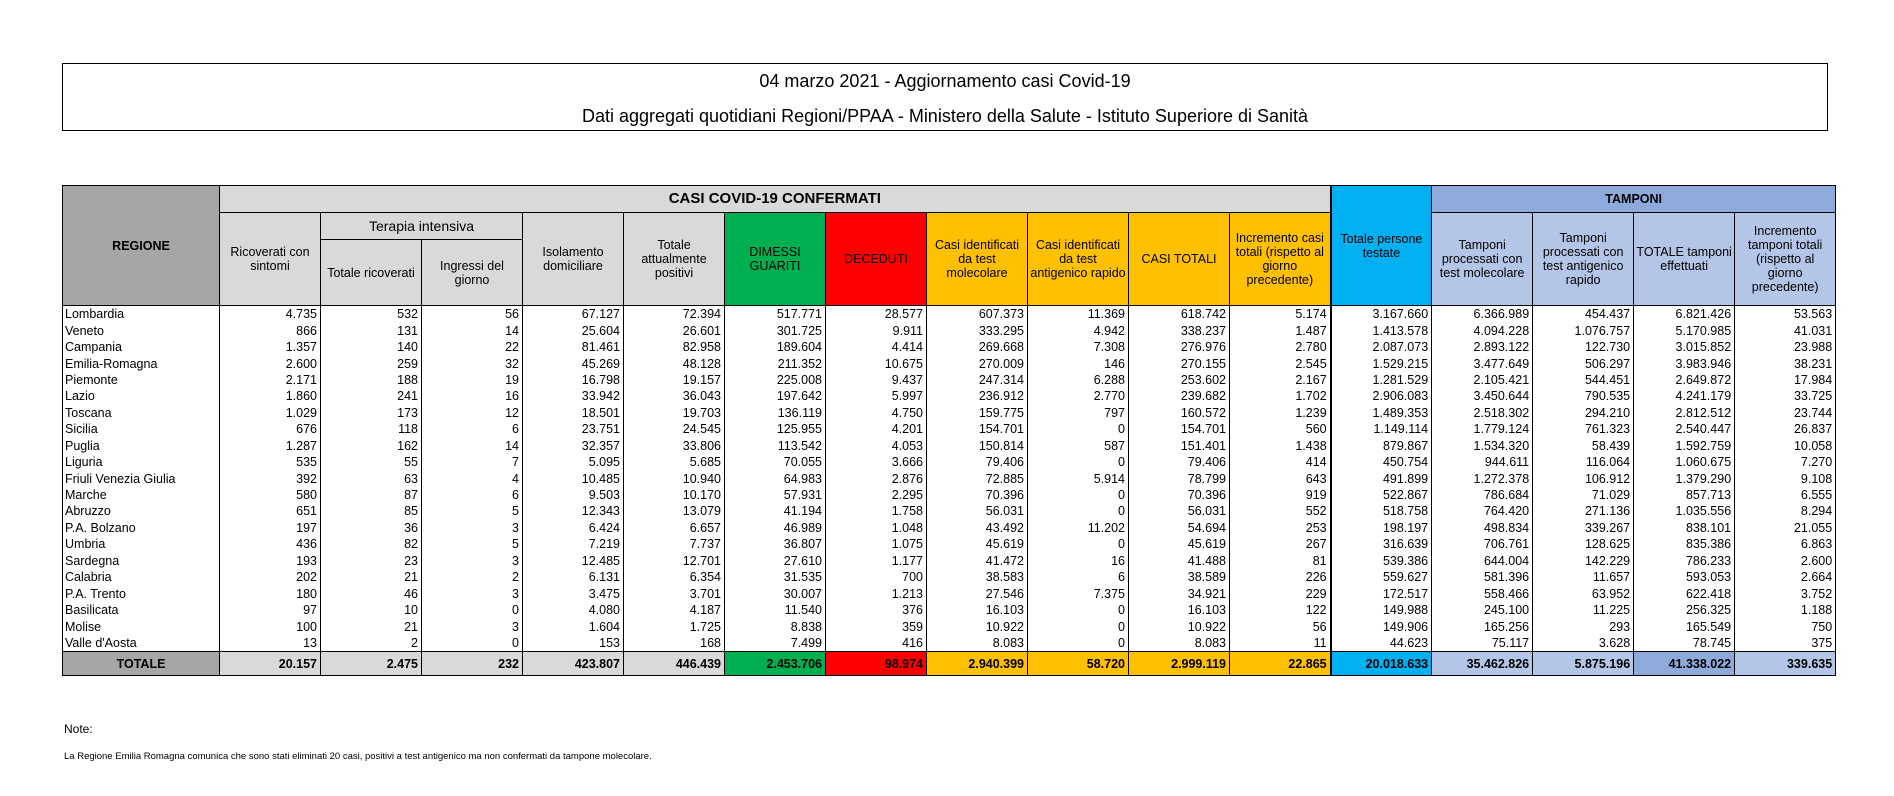 The image size is (1894, 796). Describe the element at coordinates (270, 478) in the screenshot. I see `table-cell: 392` at that location.